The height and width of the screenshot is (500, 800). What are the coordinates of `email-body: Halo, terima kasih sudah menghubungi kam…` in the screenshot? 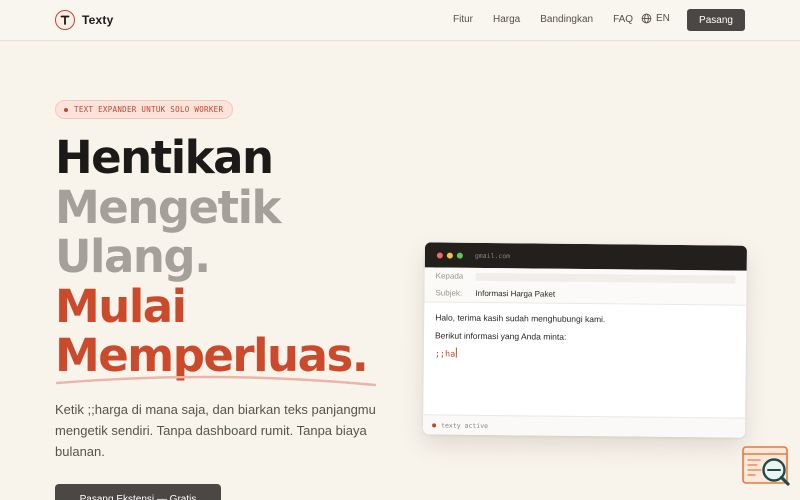 It's located at (585, 340).